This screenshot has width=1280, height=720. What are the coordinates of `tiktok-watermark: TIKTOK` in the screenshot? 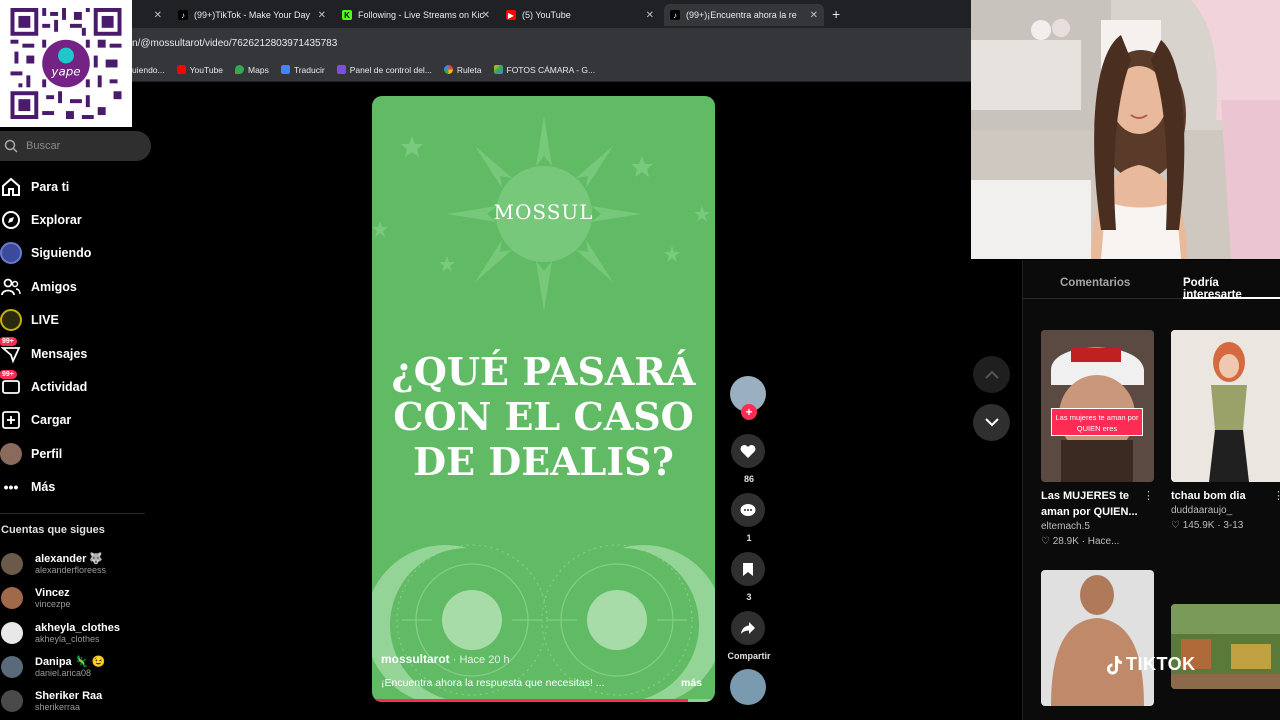 It's located at (1150, 664).